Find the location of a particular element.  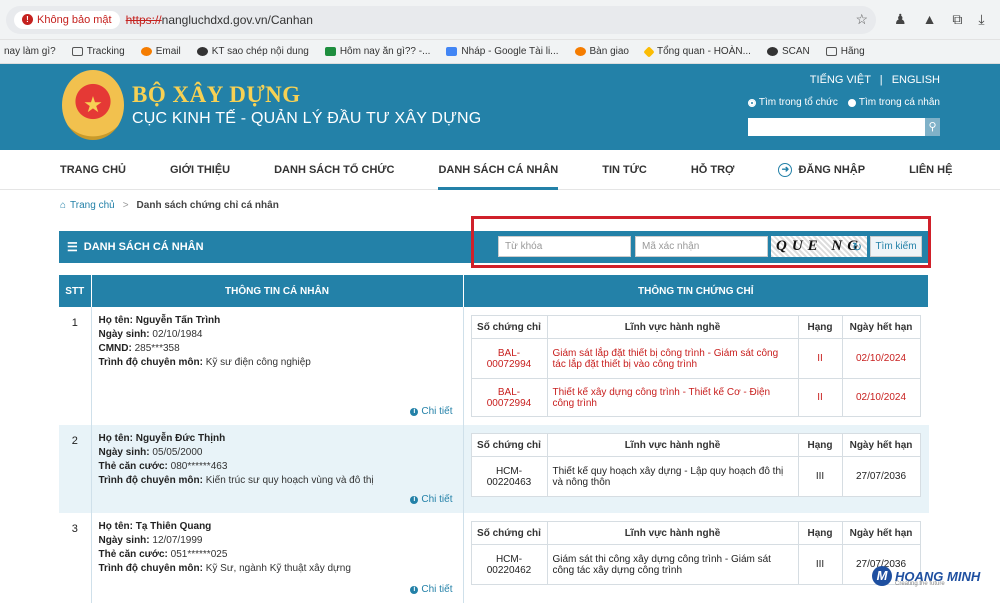

radio-person: Tìm trong cá nhân is located at coordinates (893, 102).